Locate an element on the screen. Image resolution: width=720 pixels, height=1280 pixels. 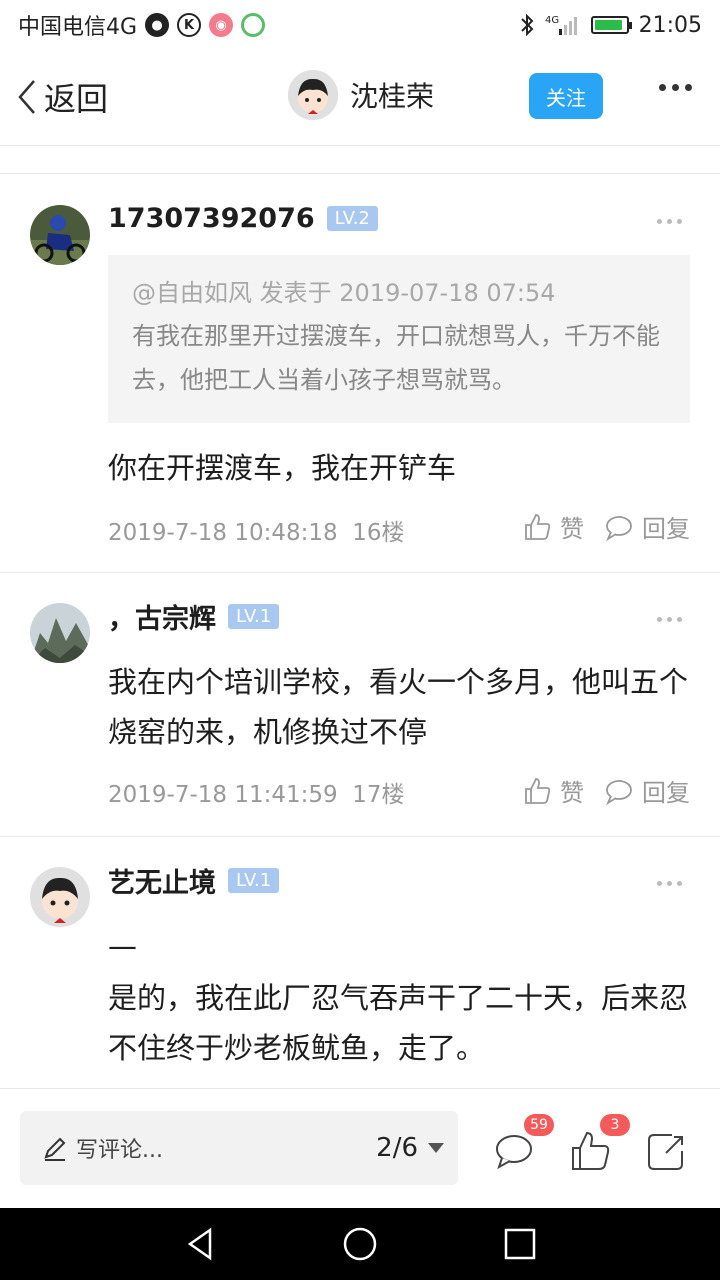
bottom-bar: 写评论... 2/6 59 3 is located at coordinates (360, 1148).